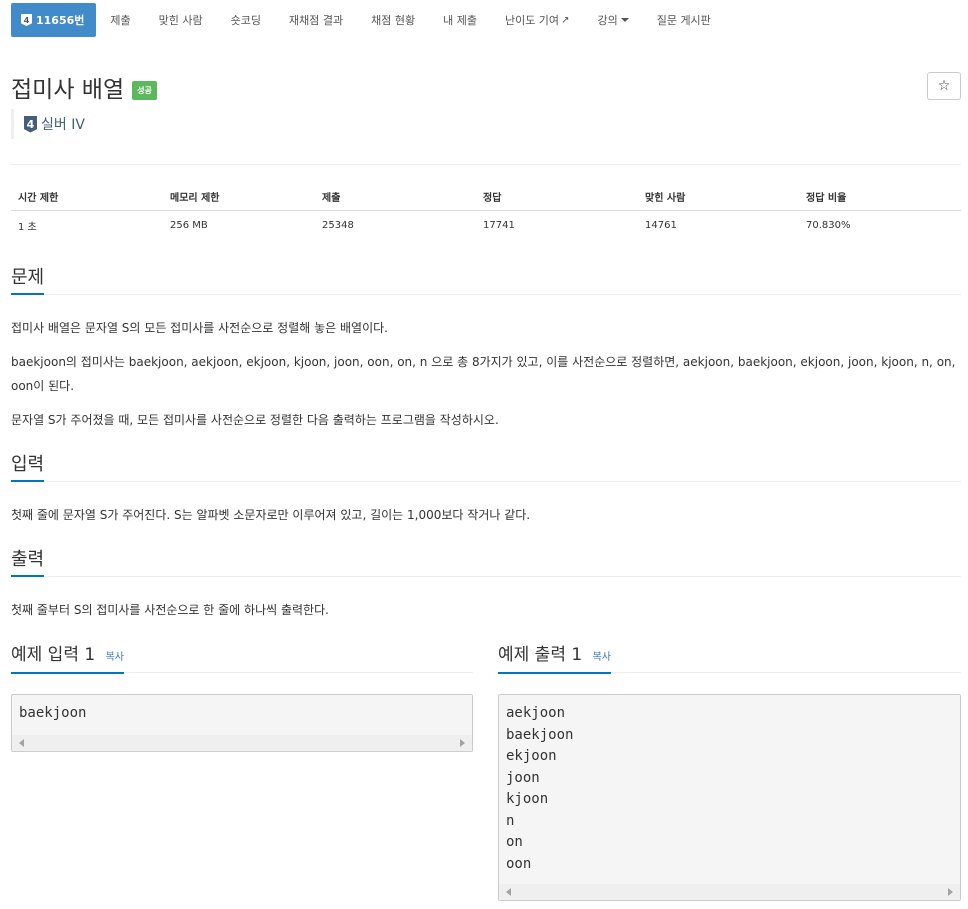 This screenshot has width=968, height=909. Describe the element at coordinates (239, 197) in the screenshot. I see `header-memory-limit: 메모리 제한` at that location.